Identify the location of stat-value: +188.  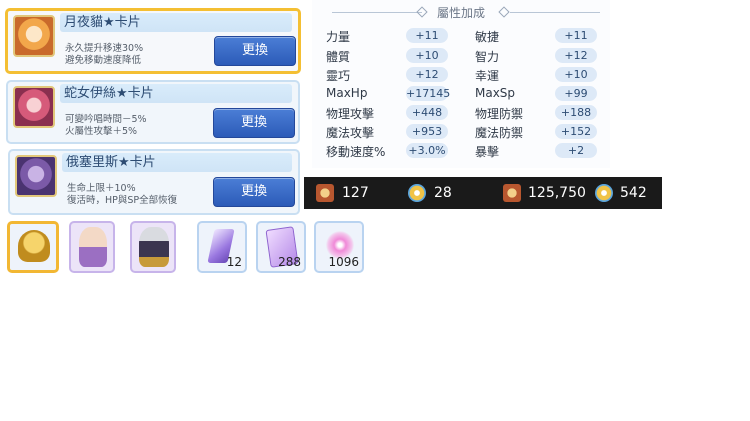
(576, 112).